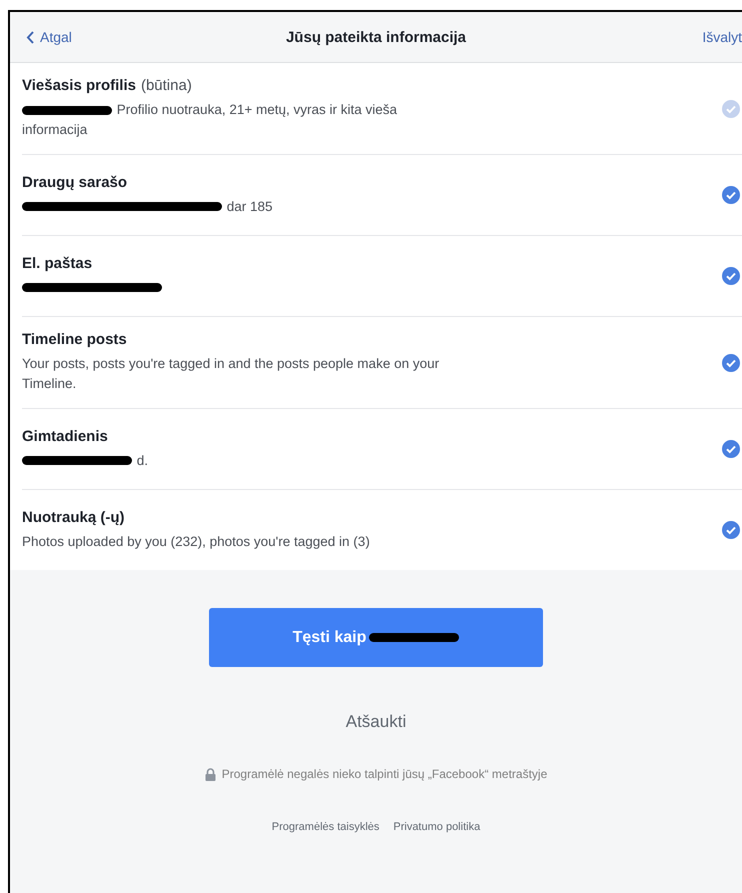  Describe the element at coordinates (210, 774) in the screenshot. I see `lock-icon` at that location.